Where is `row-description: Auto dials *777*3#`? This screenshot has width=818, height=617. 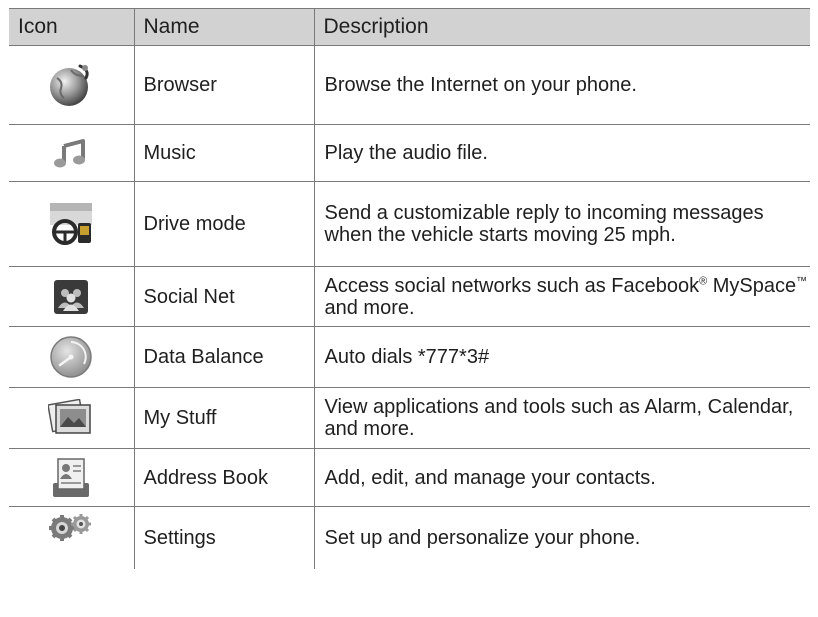
row-description: Auto dials *777*3# is located at coordinates (562, 357).